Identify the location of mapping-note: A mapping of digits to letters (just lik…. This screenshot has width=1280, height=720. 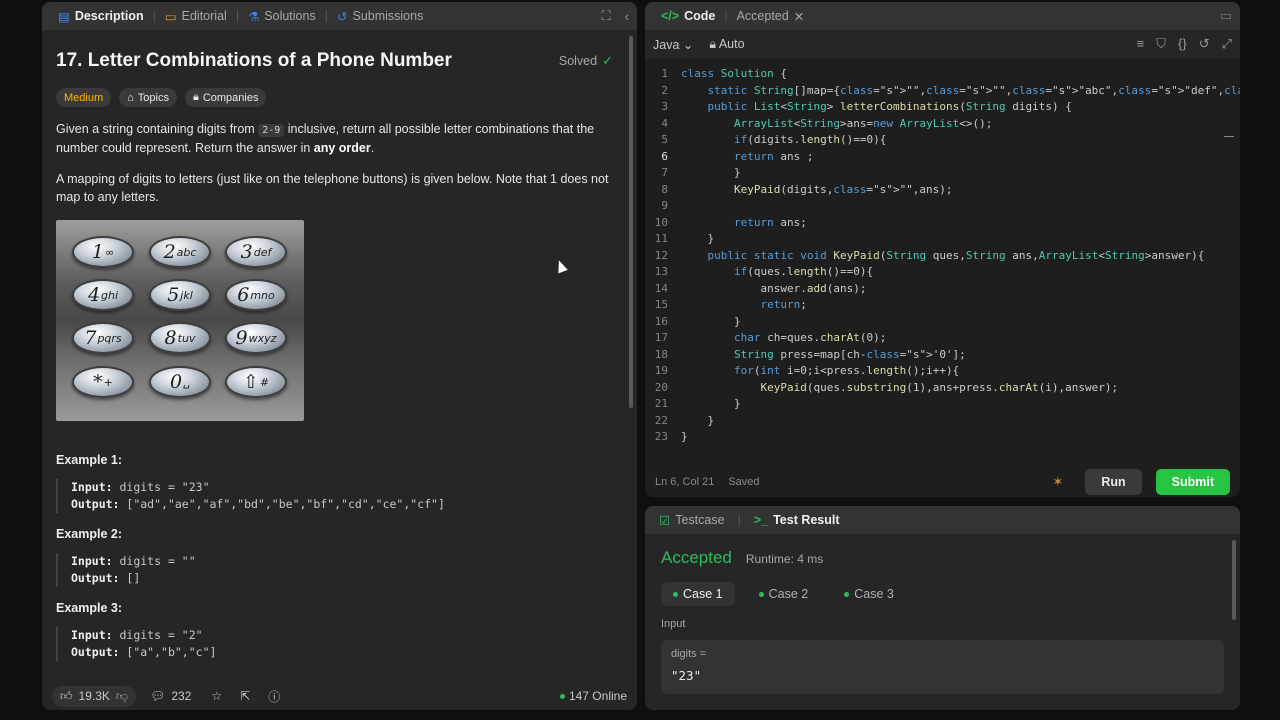
(332, 188).